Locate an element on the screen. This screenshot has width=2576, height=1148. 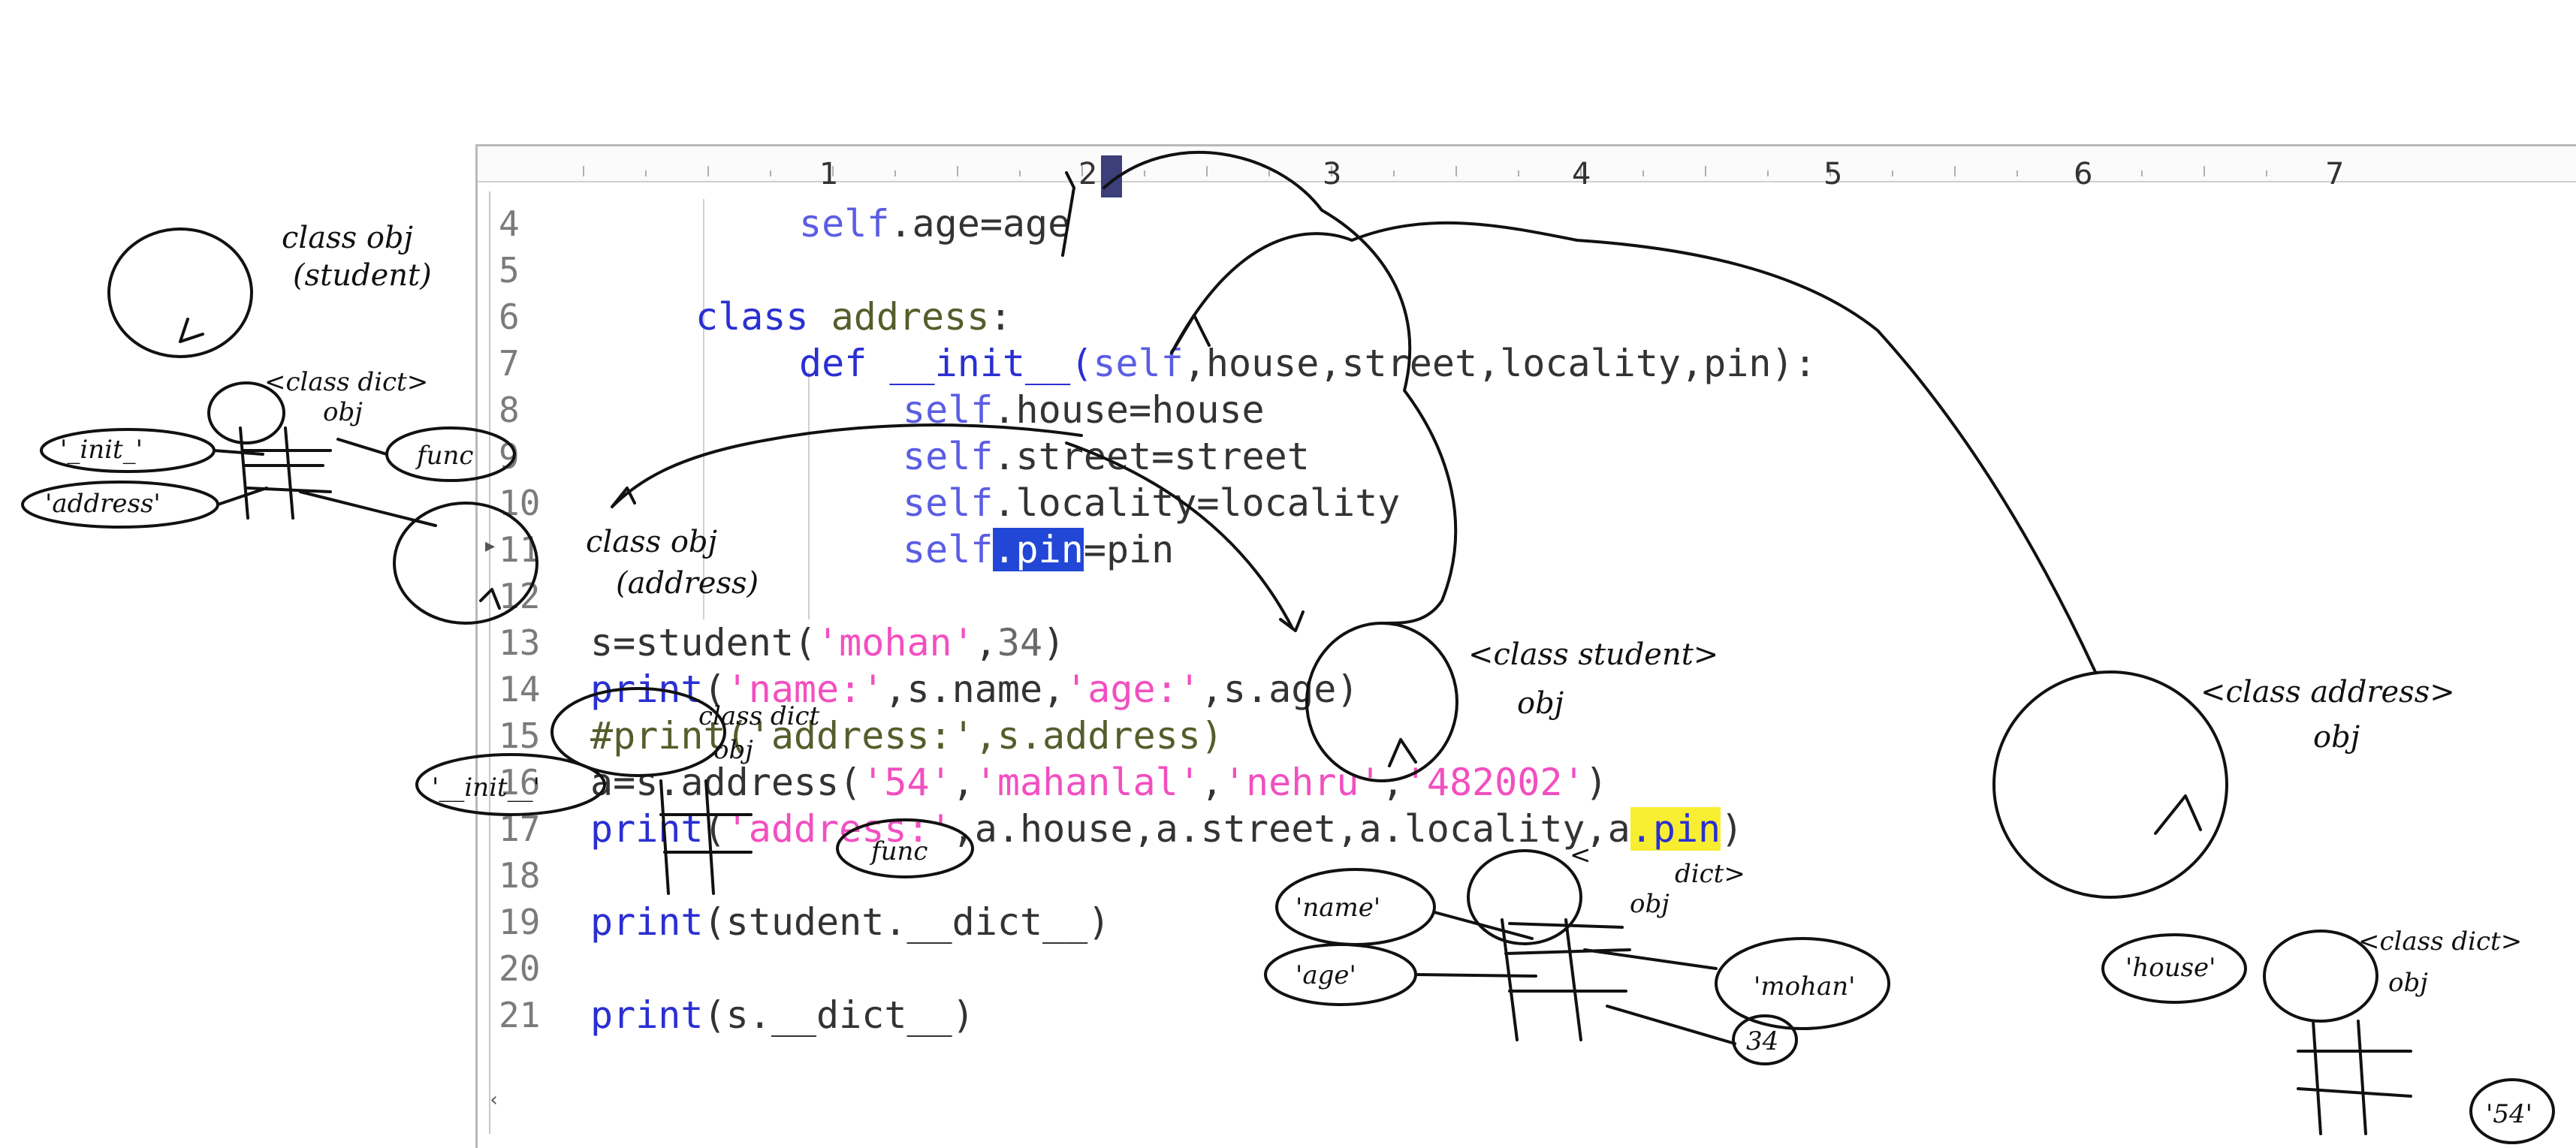
dict-obj-student-circle is located at coordinates (1524, 897).